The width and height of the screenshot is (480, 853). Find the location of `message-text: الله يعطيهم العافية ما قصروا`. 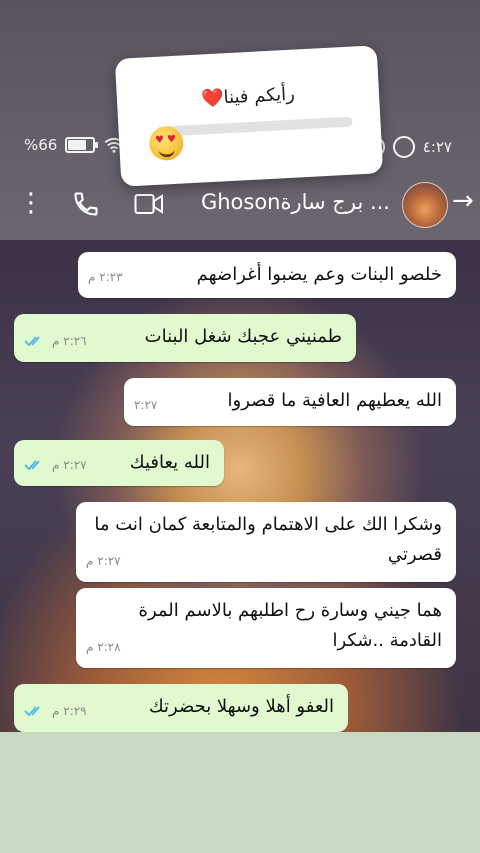

message-text: الله يعطيهم العافية ما قصروا is located at coordinates (334, 400).